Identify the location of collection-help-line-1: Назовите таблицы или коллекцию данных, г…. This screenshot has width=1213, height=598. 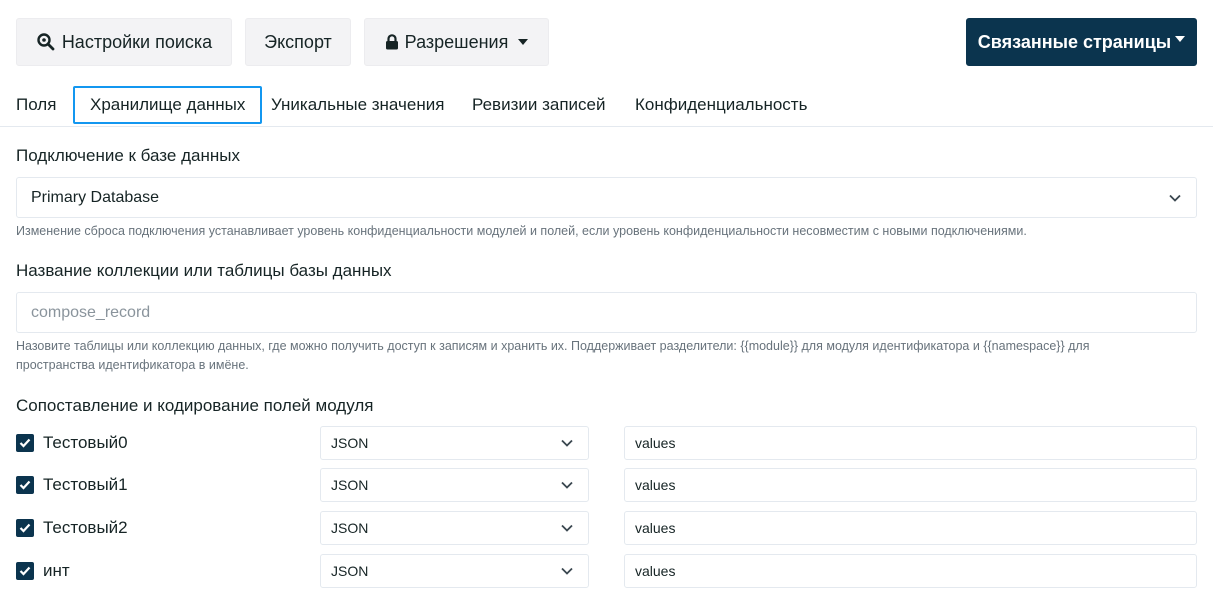
(553, 346).